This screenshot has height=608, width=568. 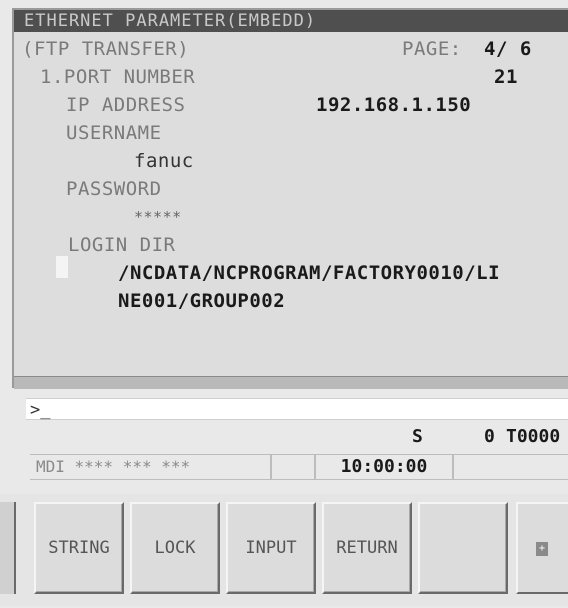 I want to click on softkey-input: INPUT, so click(x=271, y=548).